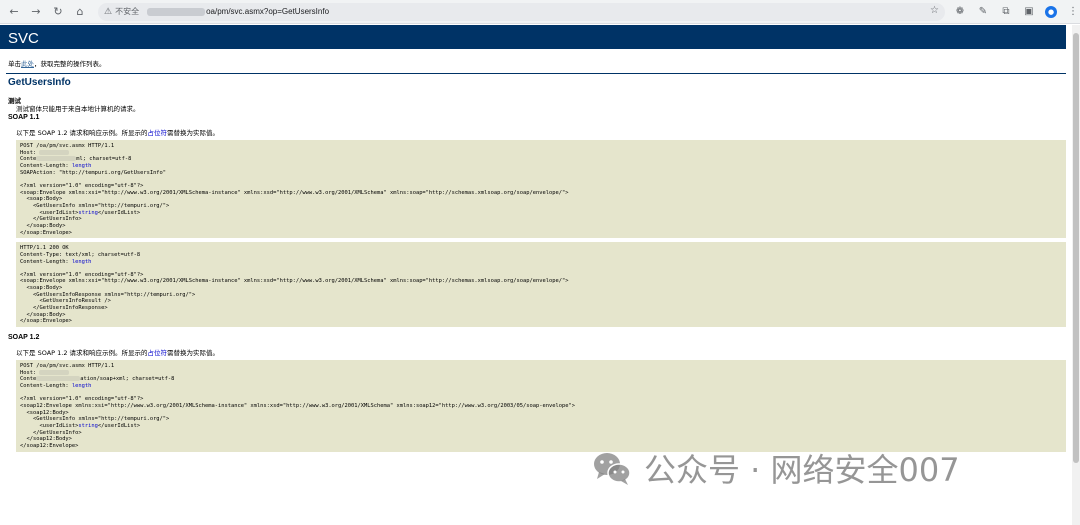 This screenshot has height=525, width=1080. Describe the element at coordinates (24, 117) in the screenshot. I see `soap11-heading: SOAP 1.1` at that location.